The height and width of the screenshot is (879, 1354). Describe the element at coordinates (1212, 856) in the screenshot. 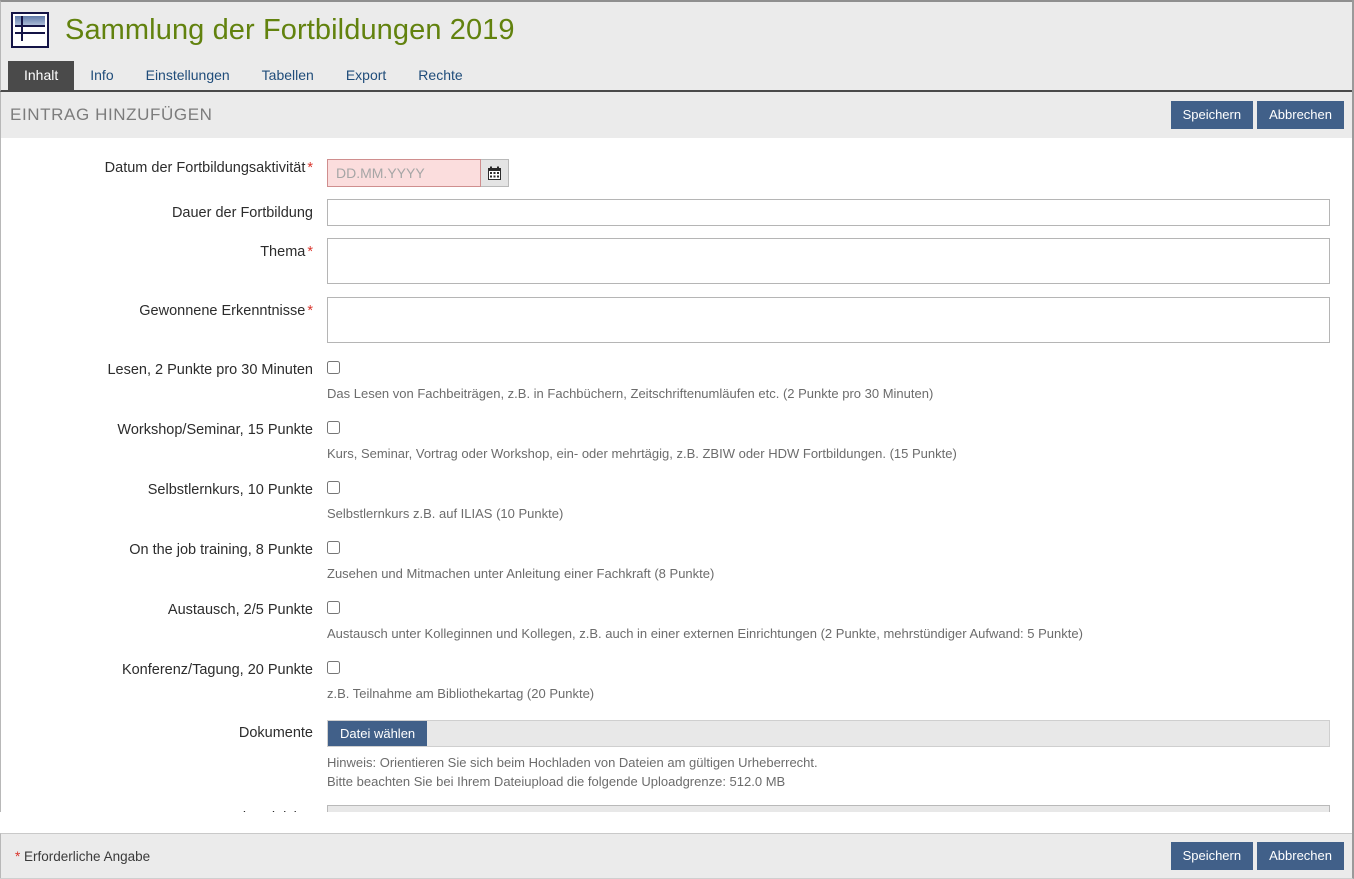

I see `save-button-bottom: Speichern` at that location.